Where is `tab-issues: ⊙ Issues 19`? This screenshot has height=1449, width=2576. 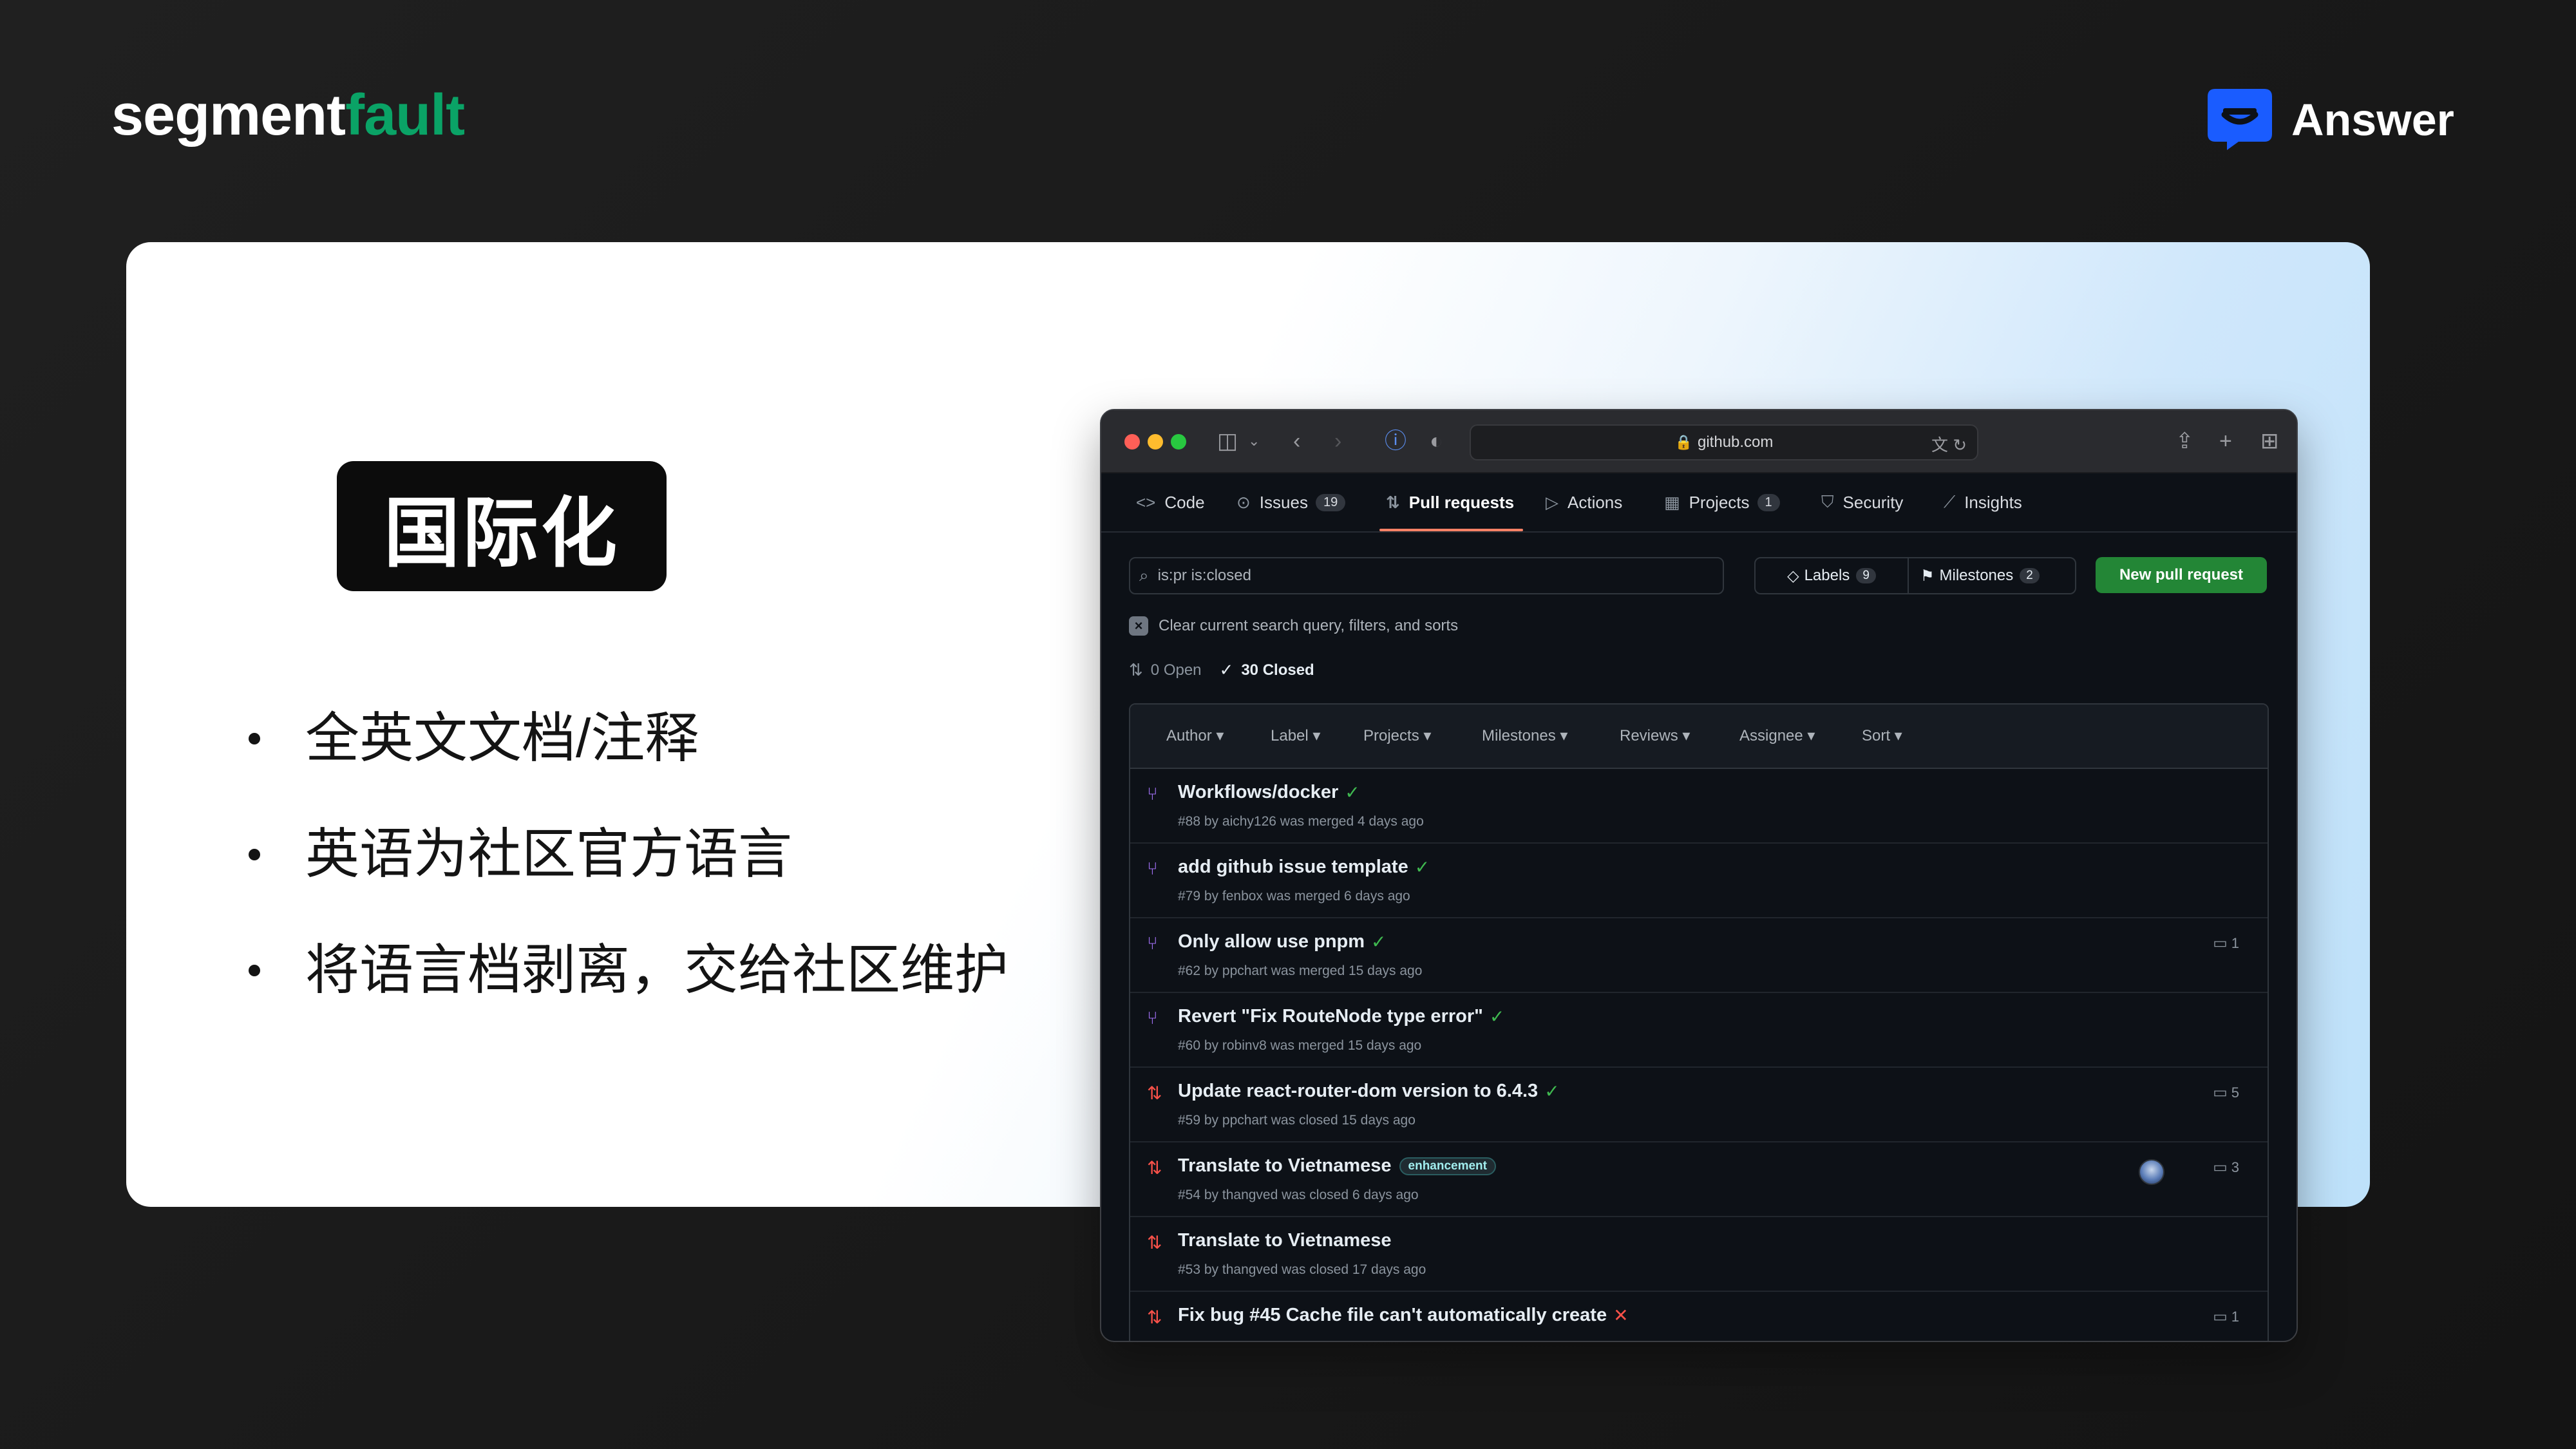 tab-issues: ⊙ Issues 19 is located at coordinates (1291, 502).